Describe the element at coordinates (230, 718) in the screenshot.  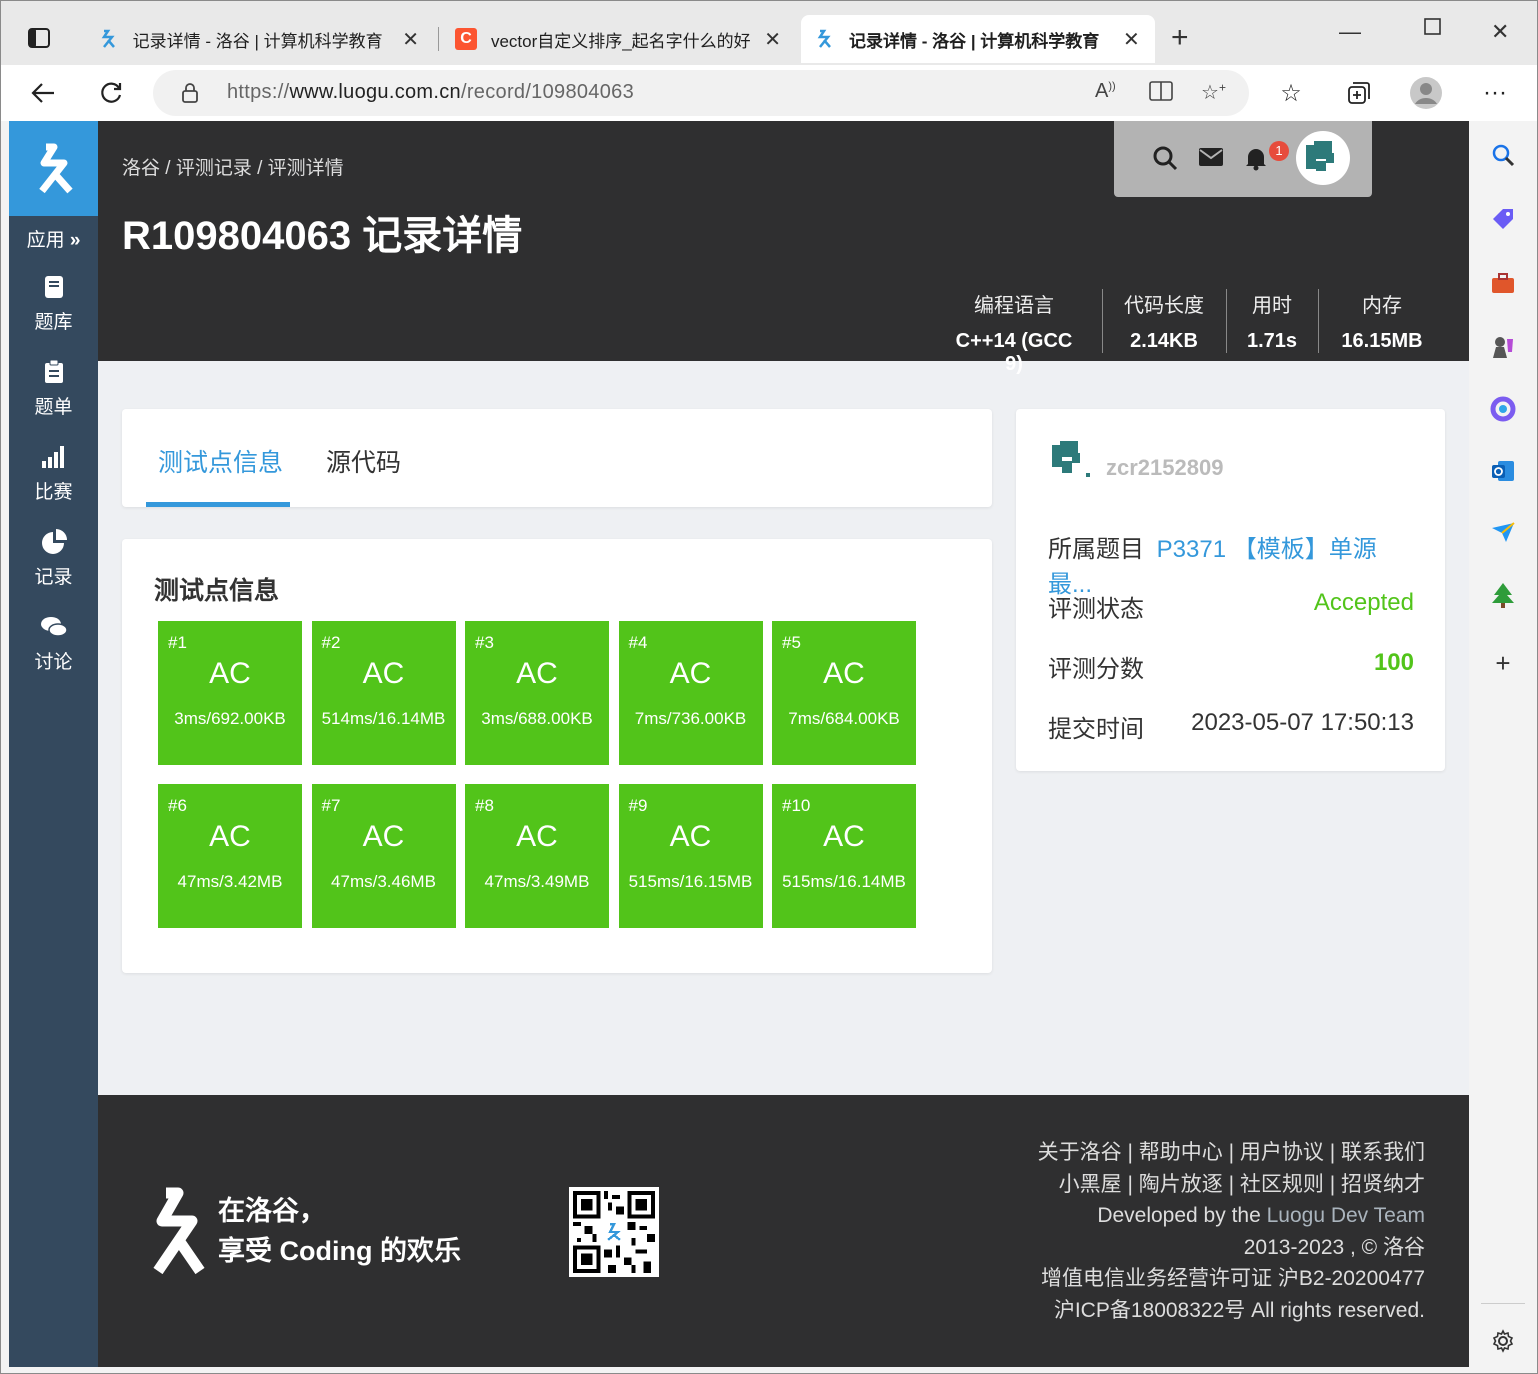
I see `testcase-detail: 3ms/692.00KB` at that location.